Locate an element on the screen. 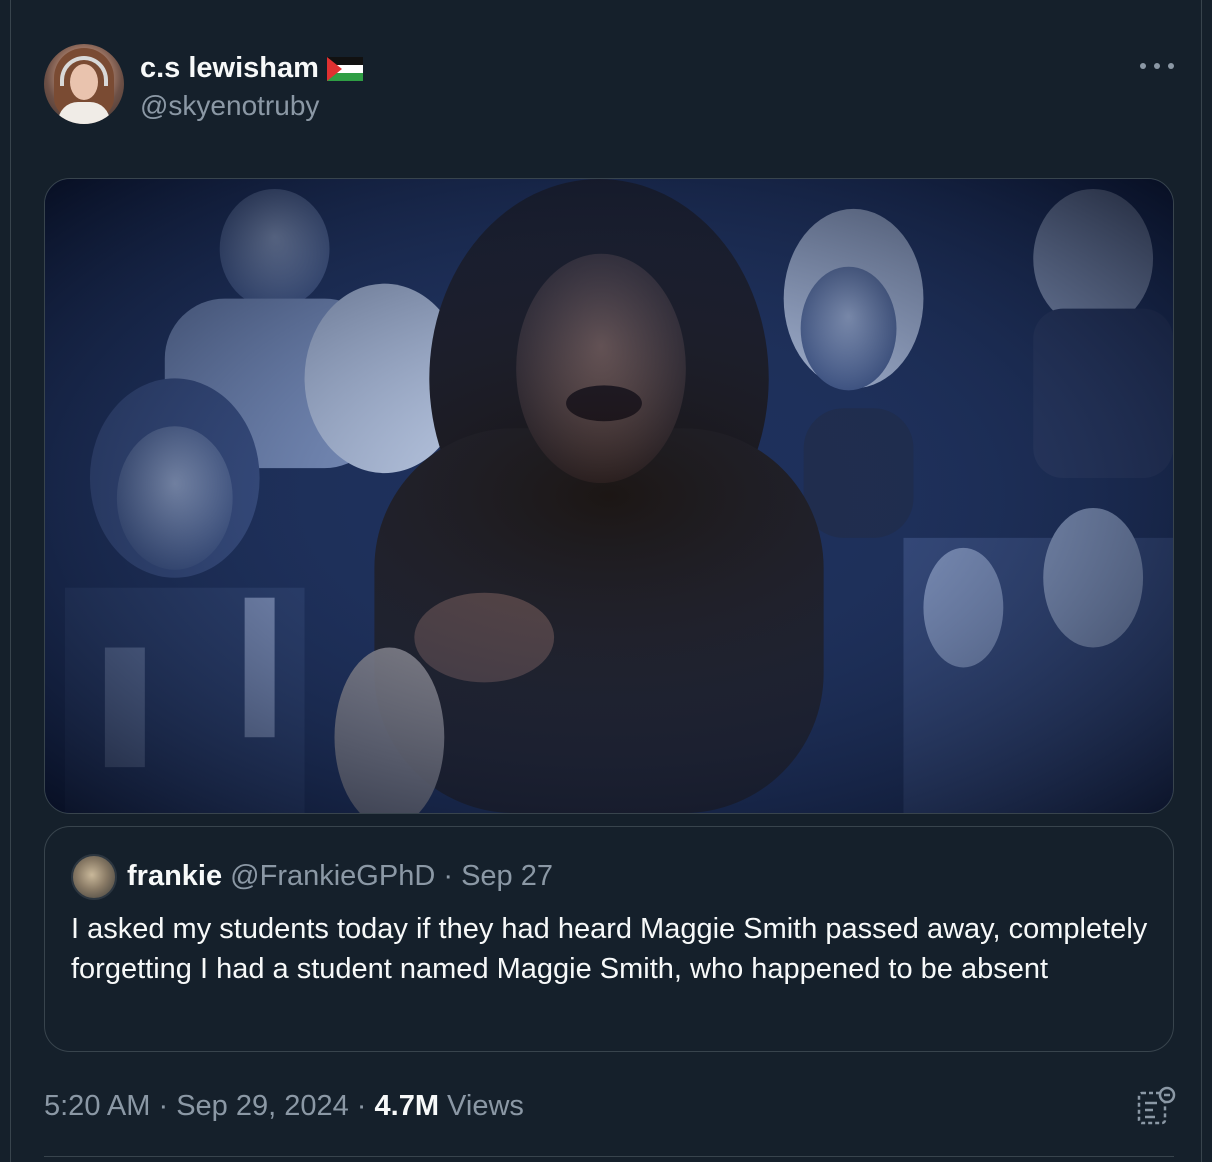 The image size is (1212, 1162). analytics-icon is located at coordinates (1157, 1106).